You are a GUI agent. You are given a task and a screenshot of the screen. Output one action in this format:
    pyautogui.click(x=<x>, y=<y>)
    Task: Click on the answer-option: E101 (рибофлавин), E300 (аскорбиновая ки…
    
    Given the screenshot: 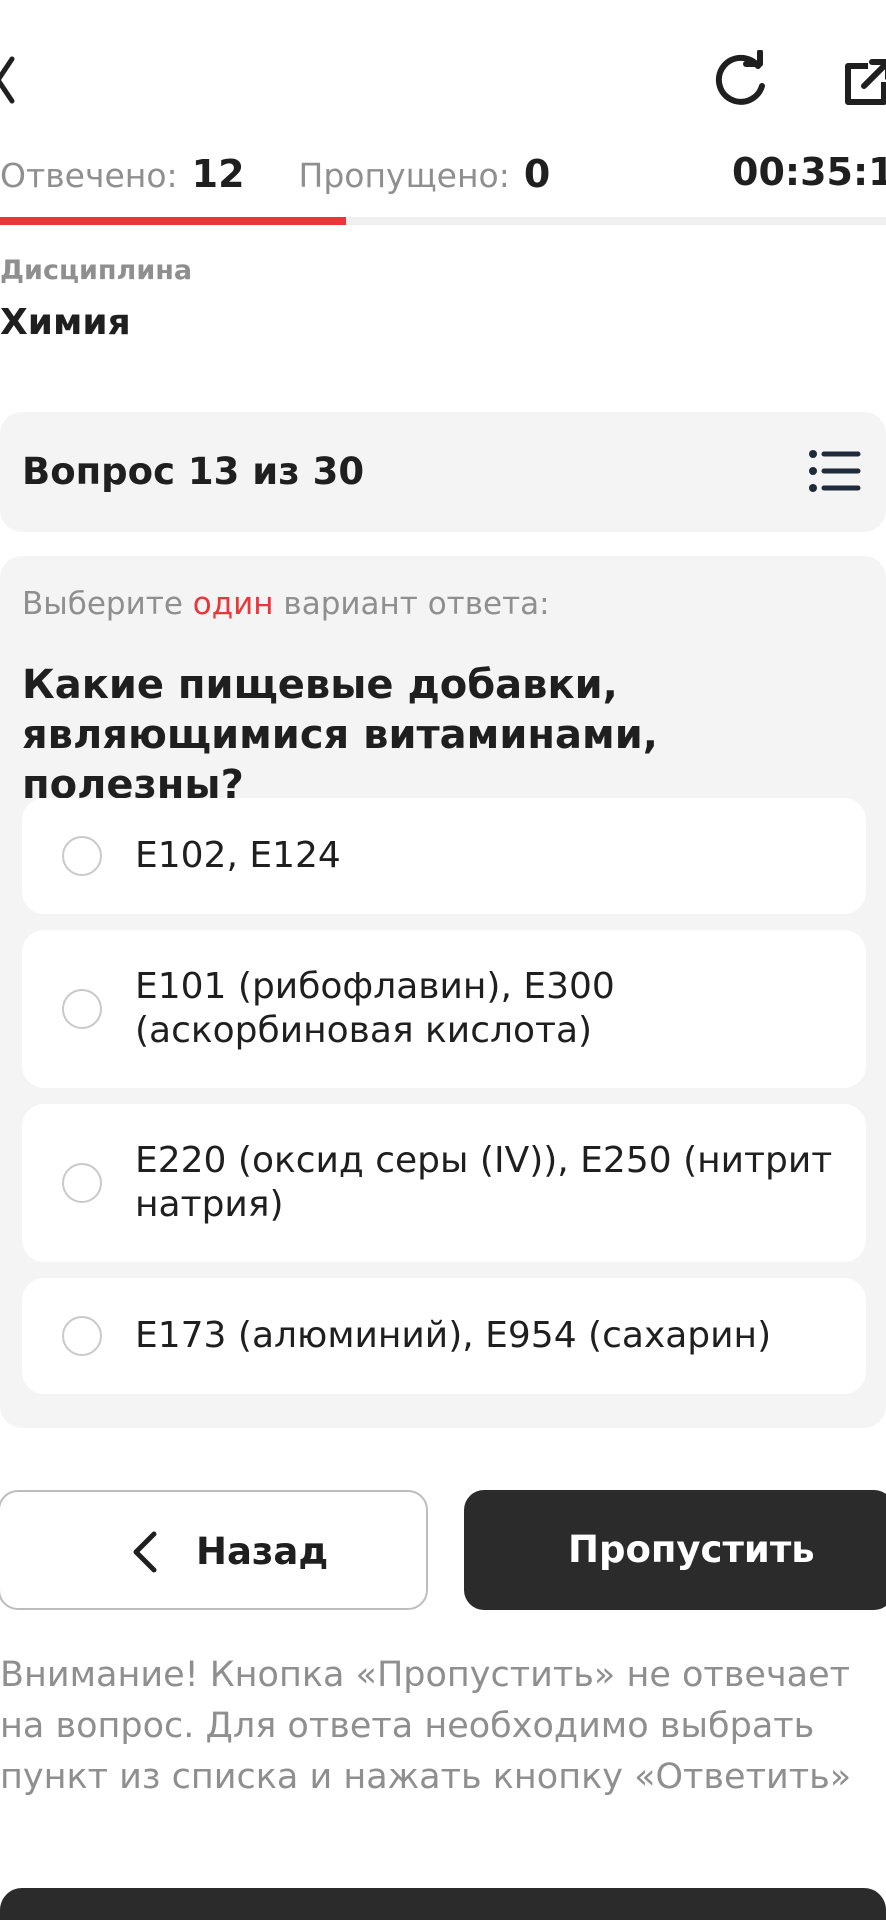 What is the action you would take?
    pyautogui.click(x=444, y=1009)
    